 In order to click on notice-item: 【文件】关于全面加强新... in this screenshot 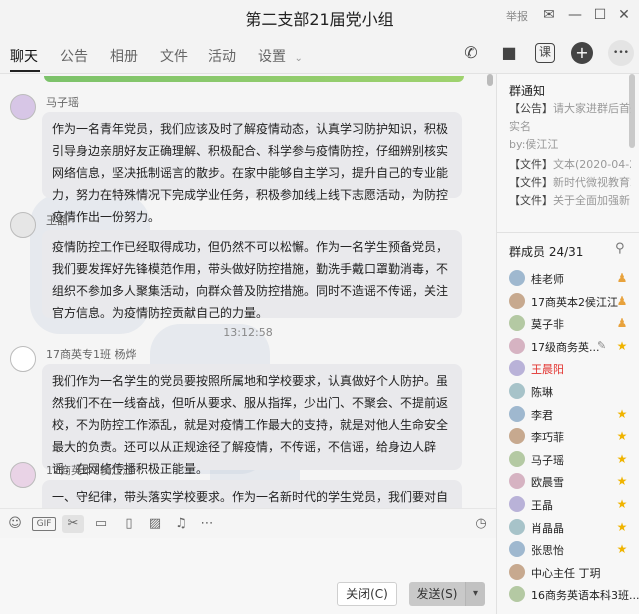, I will do `click(570, 201)`.